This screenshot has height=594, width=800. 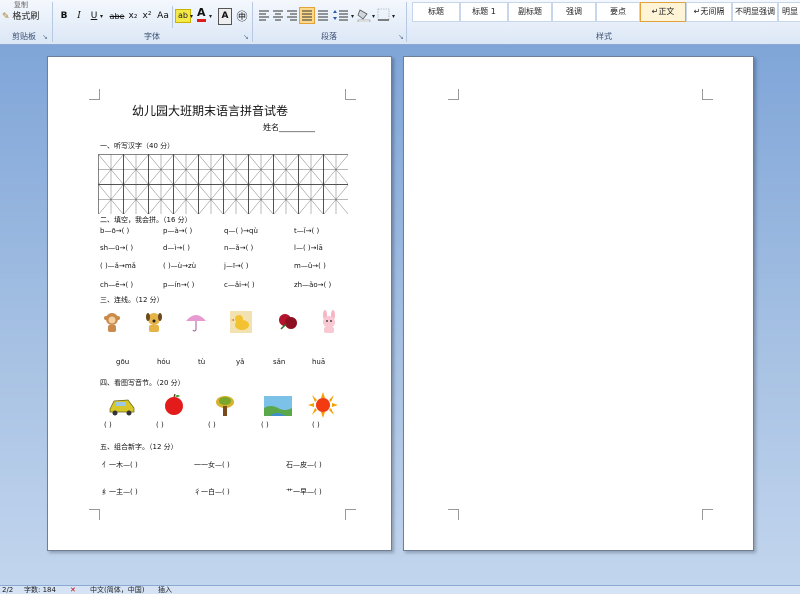 What do you see at coordinates (79, 16) in the screenshot?
I see `italic-button: I` at bounding box center [79, 16].